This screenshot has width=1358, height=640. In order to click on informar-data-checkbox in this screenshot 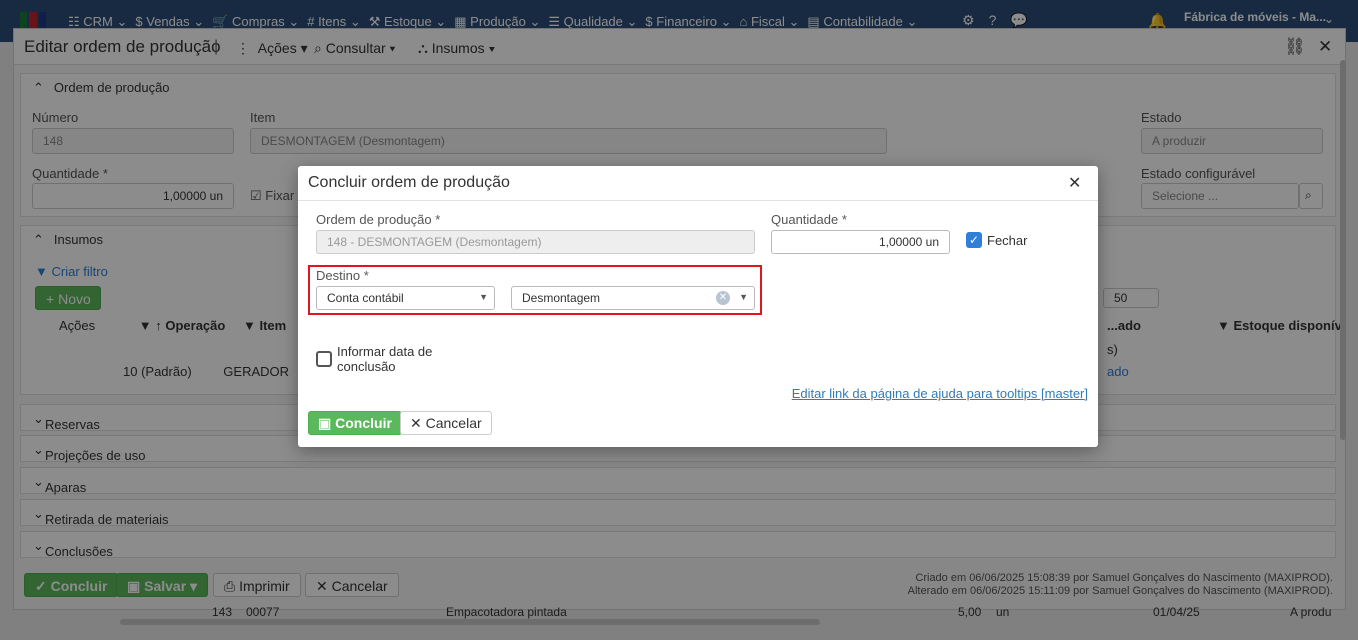, I will do `click(324, 359)`.